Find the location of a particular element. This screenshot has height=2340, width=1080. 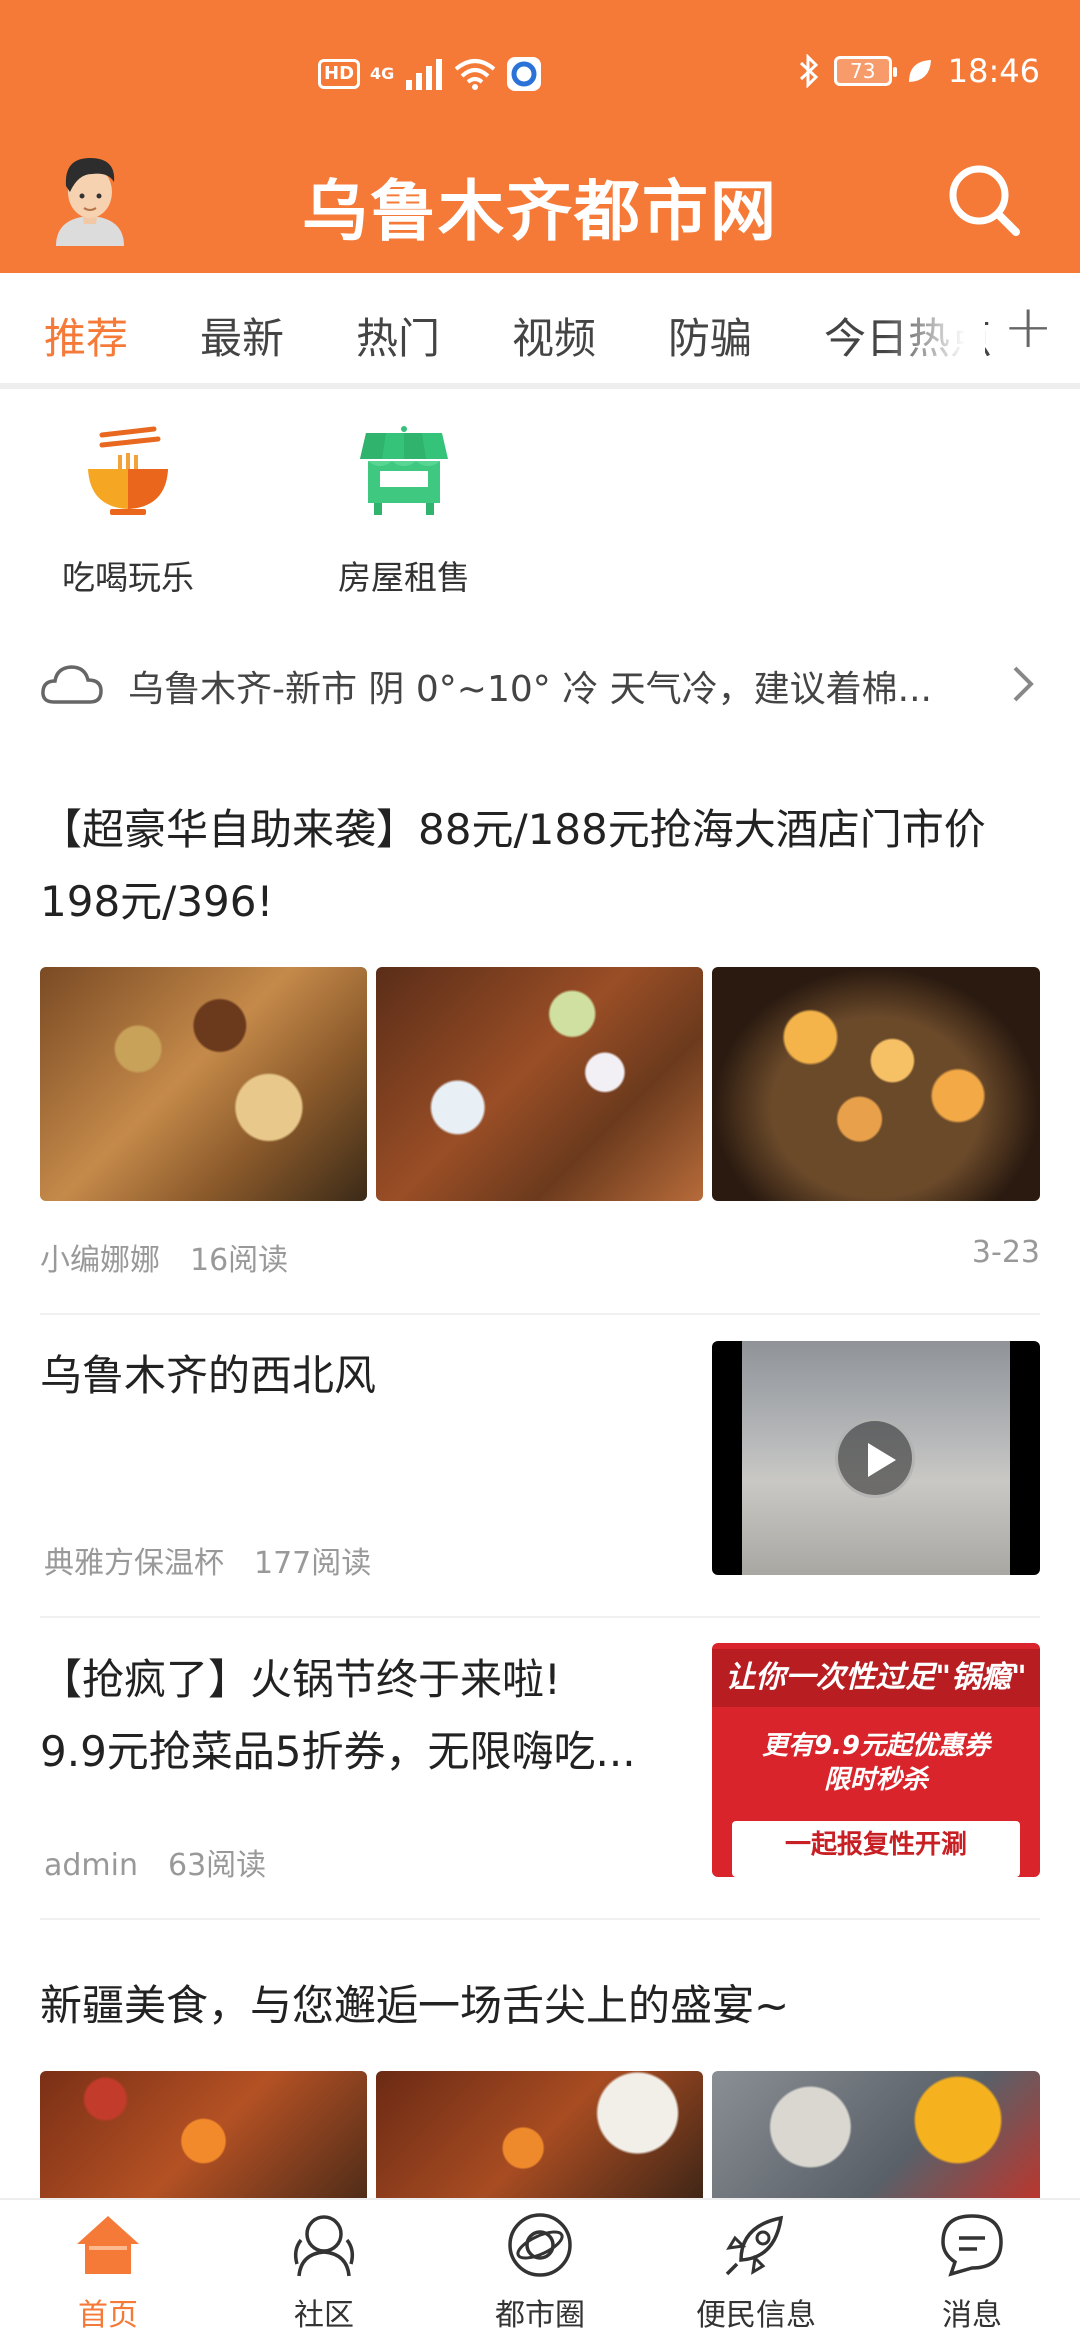

nav-home: 首页 is located at coordinates (108, 2272).